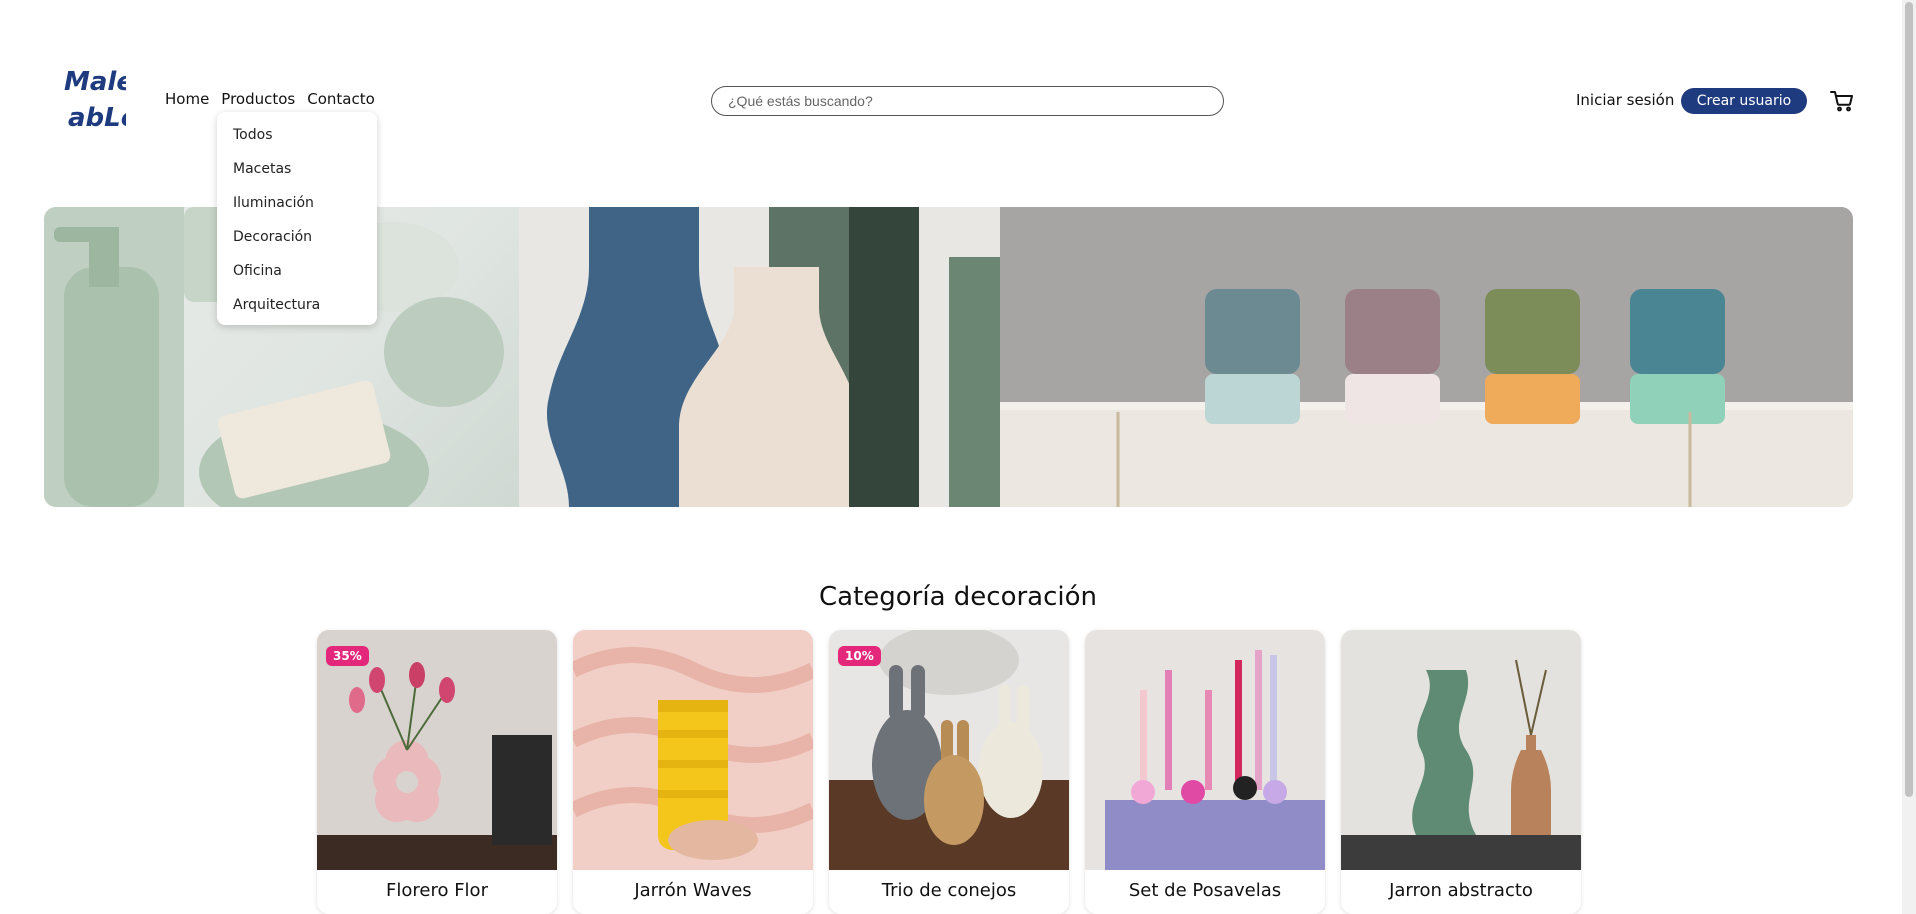  I want to click on product-image-jarron-abstracto, so click(1461, 750).